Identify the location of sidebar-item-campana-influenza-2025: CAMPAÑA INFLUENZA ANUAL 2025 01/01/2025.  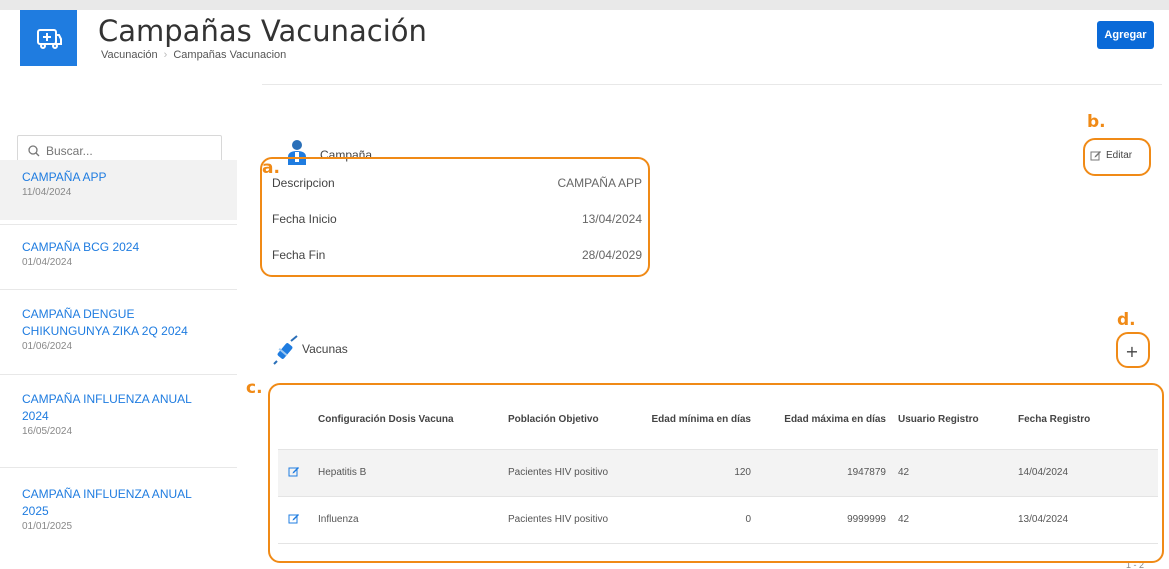
(118, 514).